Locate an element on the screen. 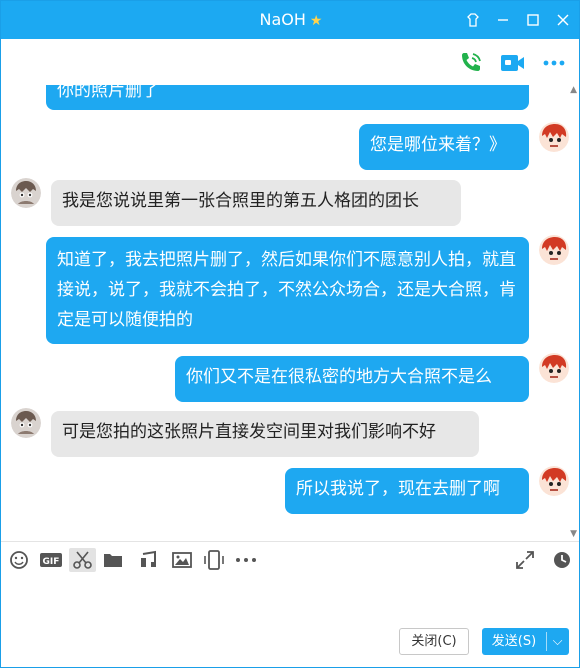 Image resolution: width=580 pixels, height=668 pixels. close-chat-button: 关闭(C) is located at coordinates (434, 641).